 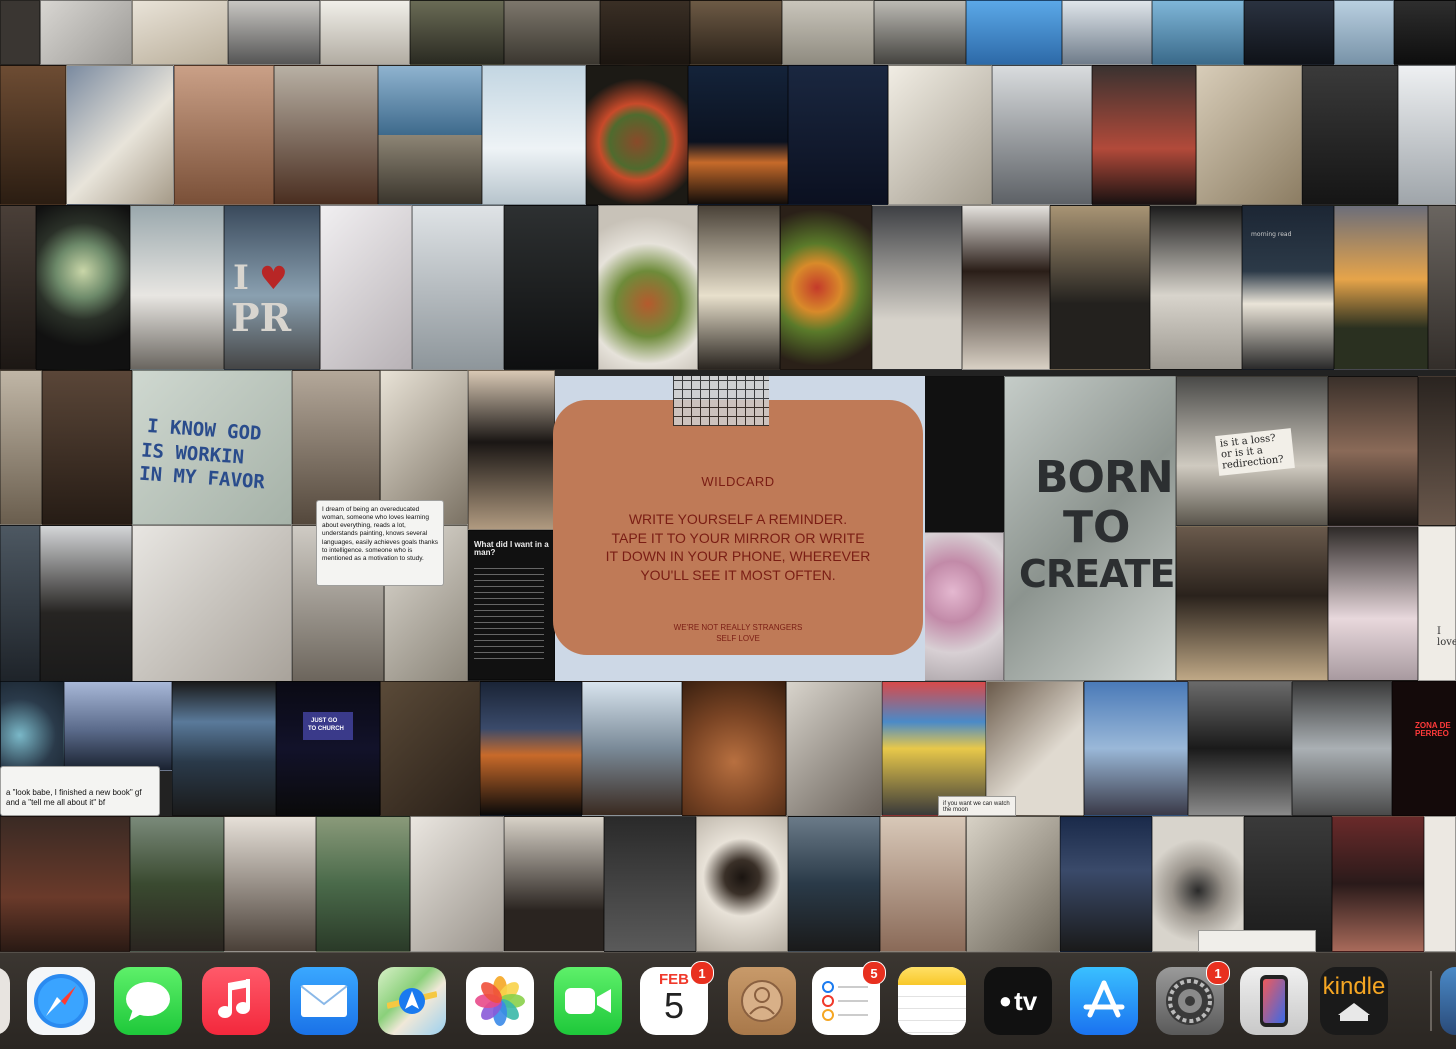 I want to click on contacts-app-icon, so click(x=762, y=1001).